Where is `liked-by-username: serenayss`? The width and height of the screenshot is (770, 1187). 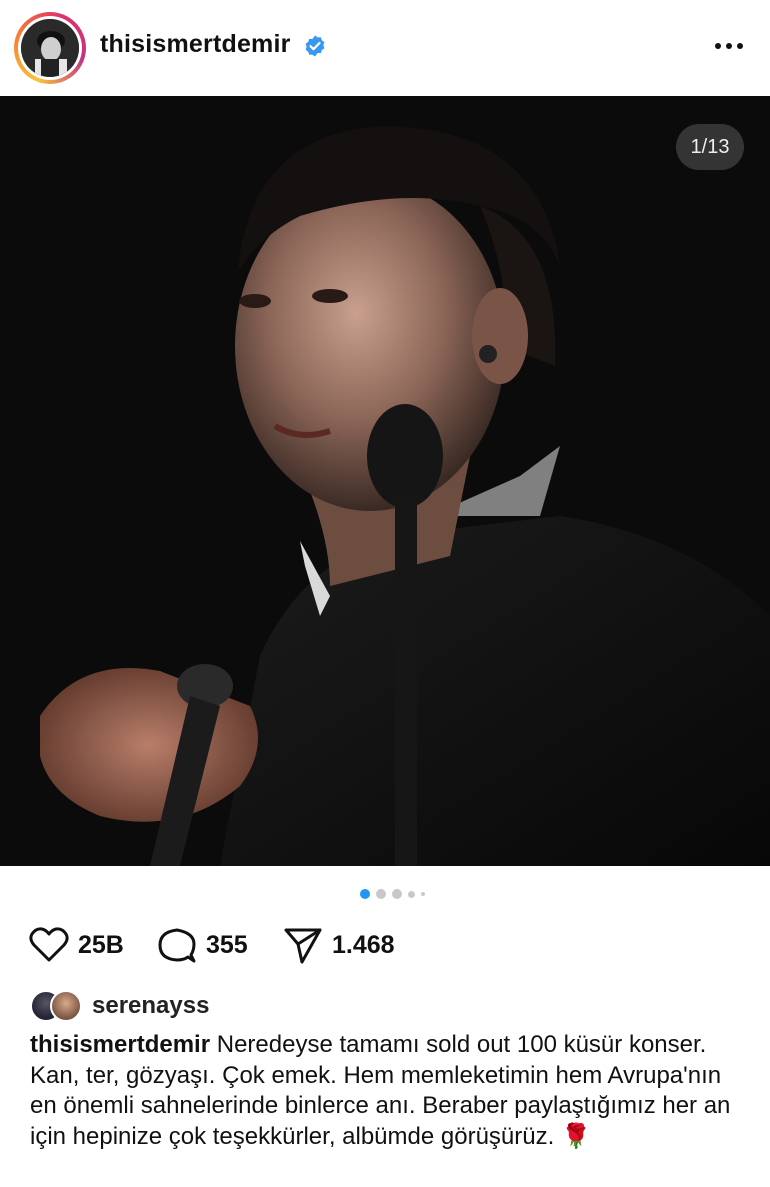 liked-by-username: serenayss is located at coordinates (150, 1006).